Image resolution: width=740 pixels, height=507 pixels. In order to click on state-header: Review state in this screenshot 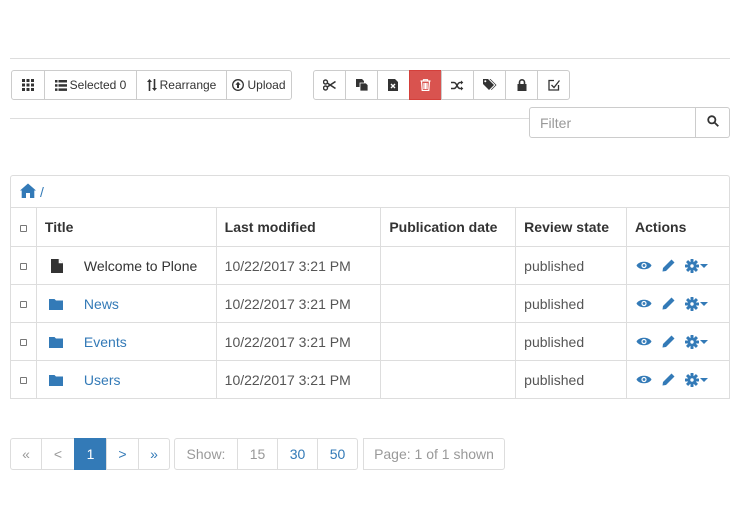, I will do `click(571, 227)`.